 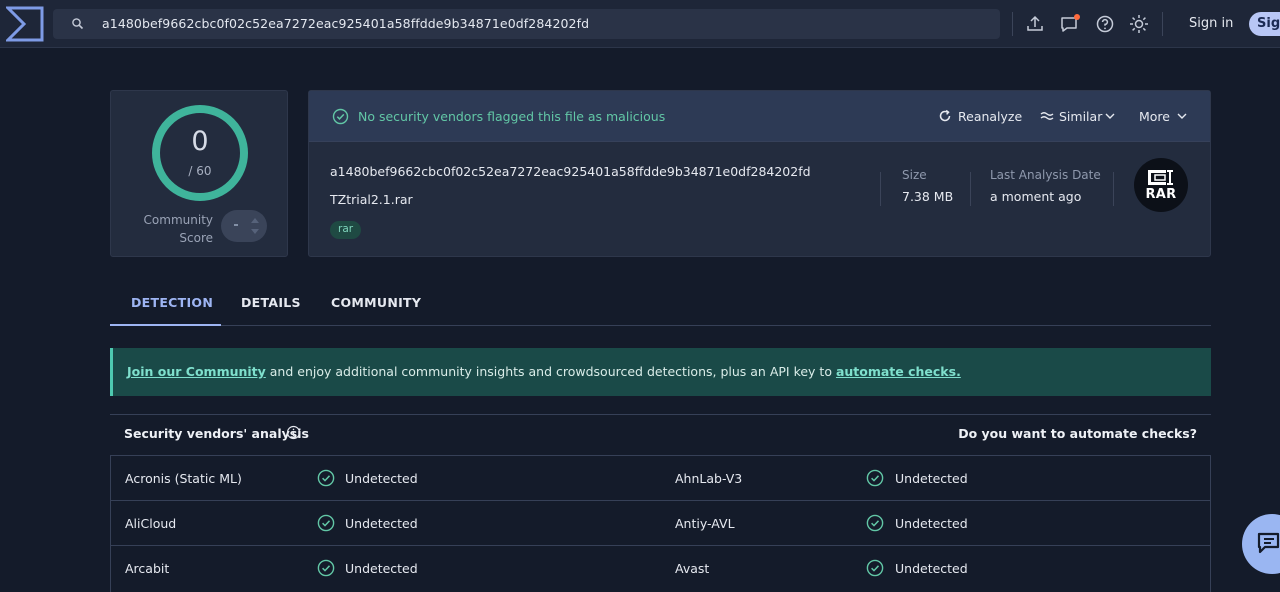 I want to click on community-score-label: Community Score, so click(x=178, y=229).